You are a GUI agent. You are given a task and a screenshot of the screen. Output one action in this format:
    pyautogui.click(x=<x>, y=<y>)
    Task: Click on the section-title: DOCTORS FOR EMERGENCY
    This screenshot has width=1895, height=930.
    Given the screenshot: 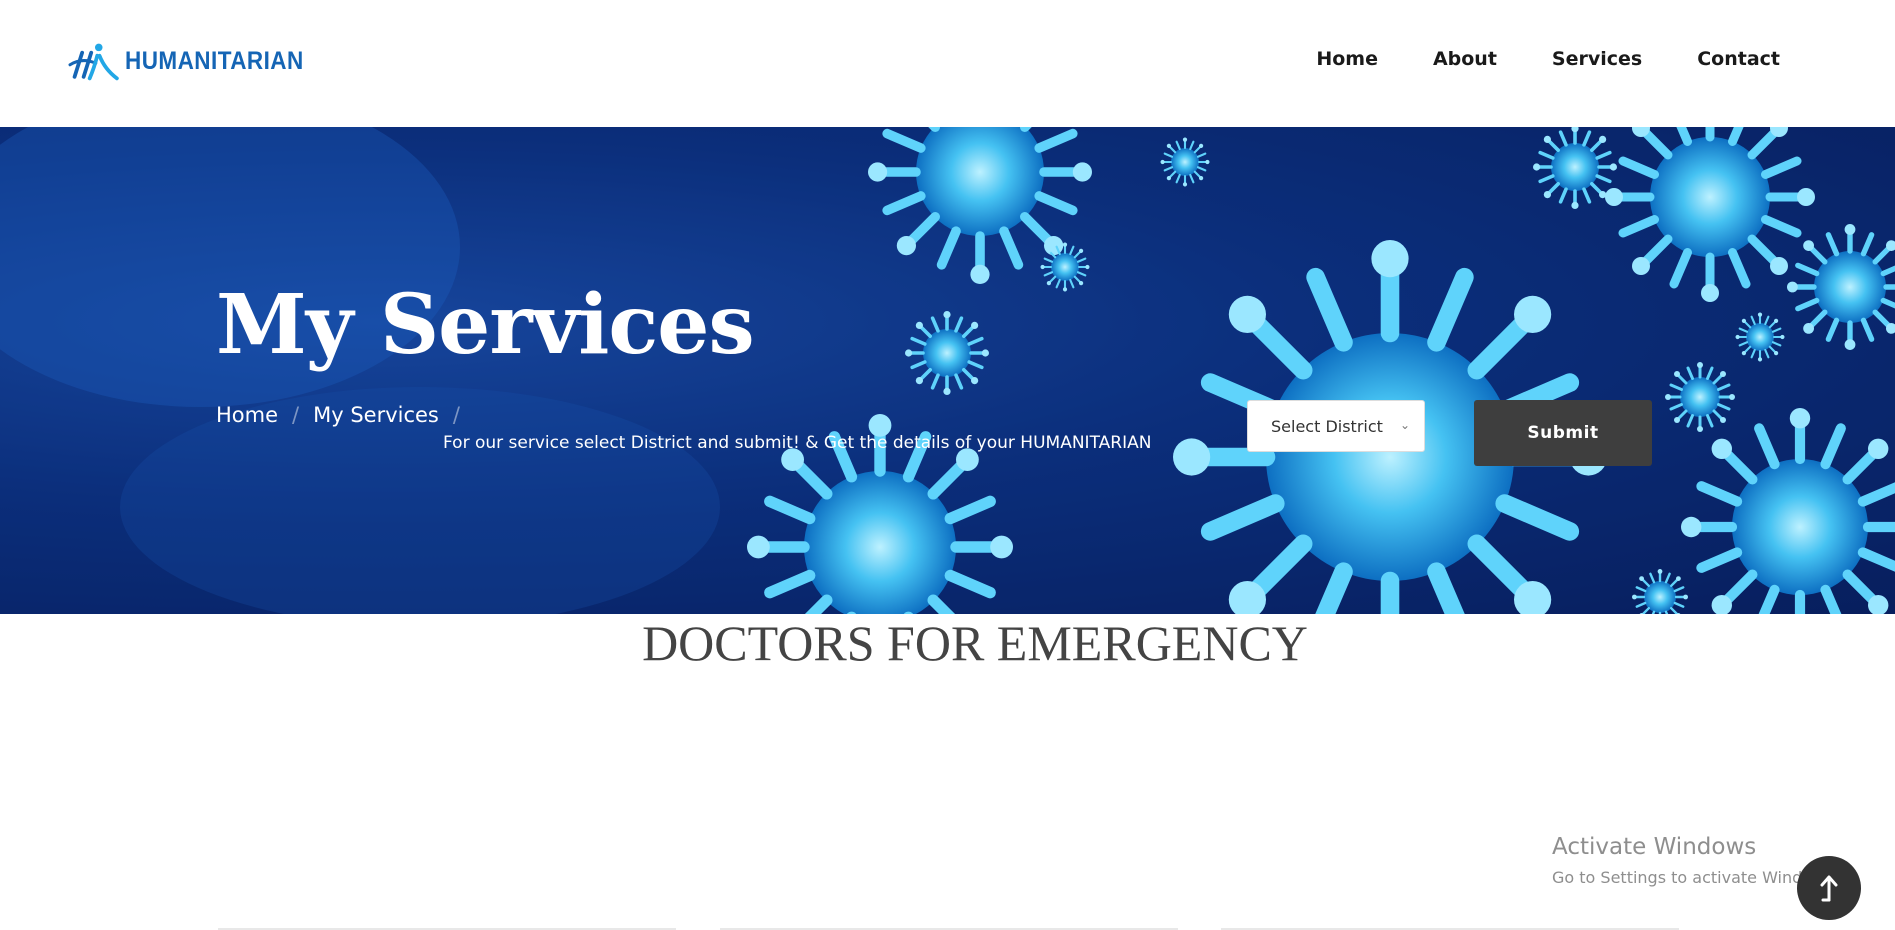 What is the action you would take?
    pyautogui.click(x=947, y=643)
    